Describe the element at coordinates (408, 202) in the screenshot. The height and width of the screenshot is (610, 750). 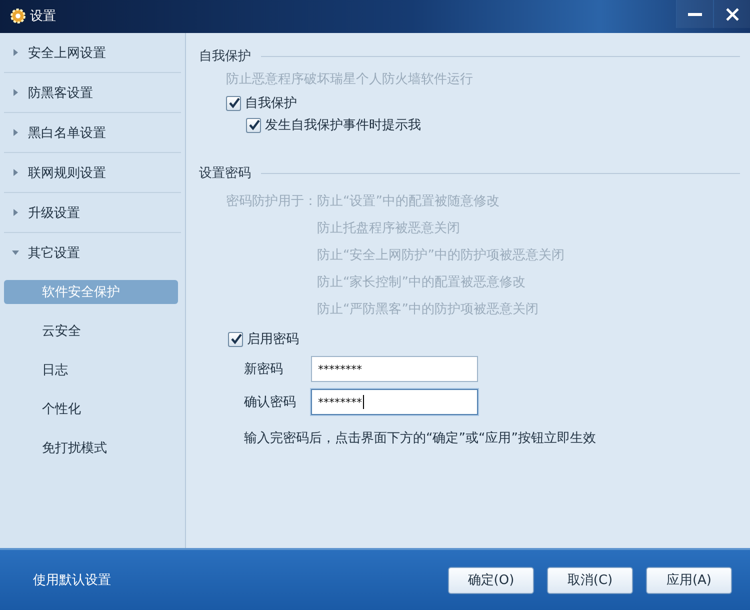
I see `description: 防止“设置”中的配置被随意修改` at that location.